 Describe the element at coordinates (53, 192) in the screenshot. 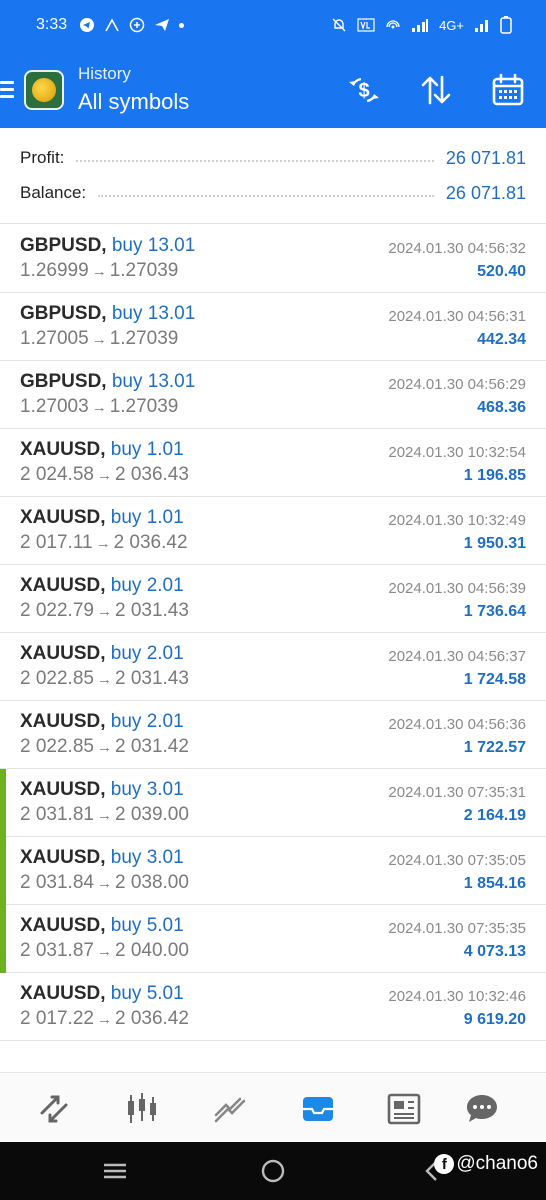

I see `balance-label: Balance:` at that location.